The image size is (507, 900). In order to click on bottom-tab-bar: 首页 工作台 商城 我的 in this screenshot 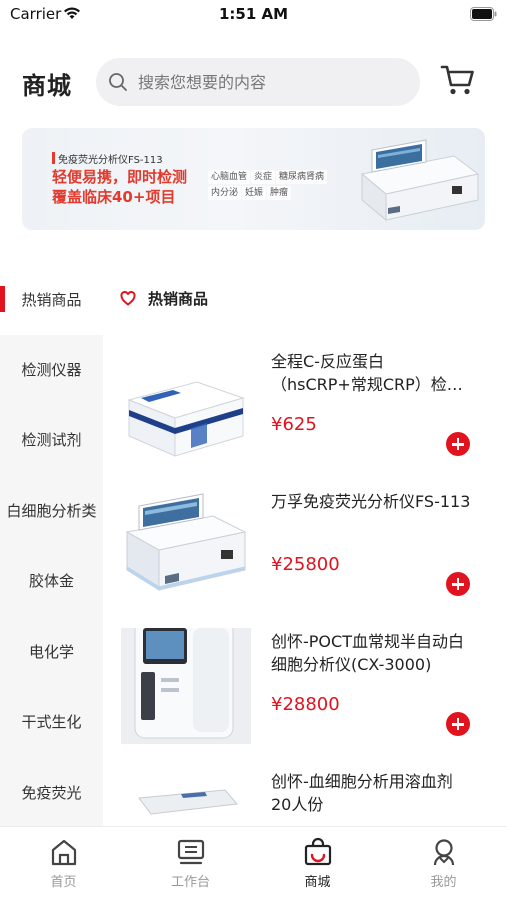, I will do `click(253, 863)`.